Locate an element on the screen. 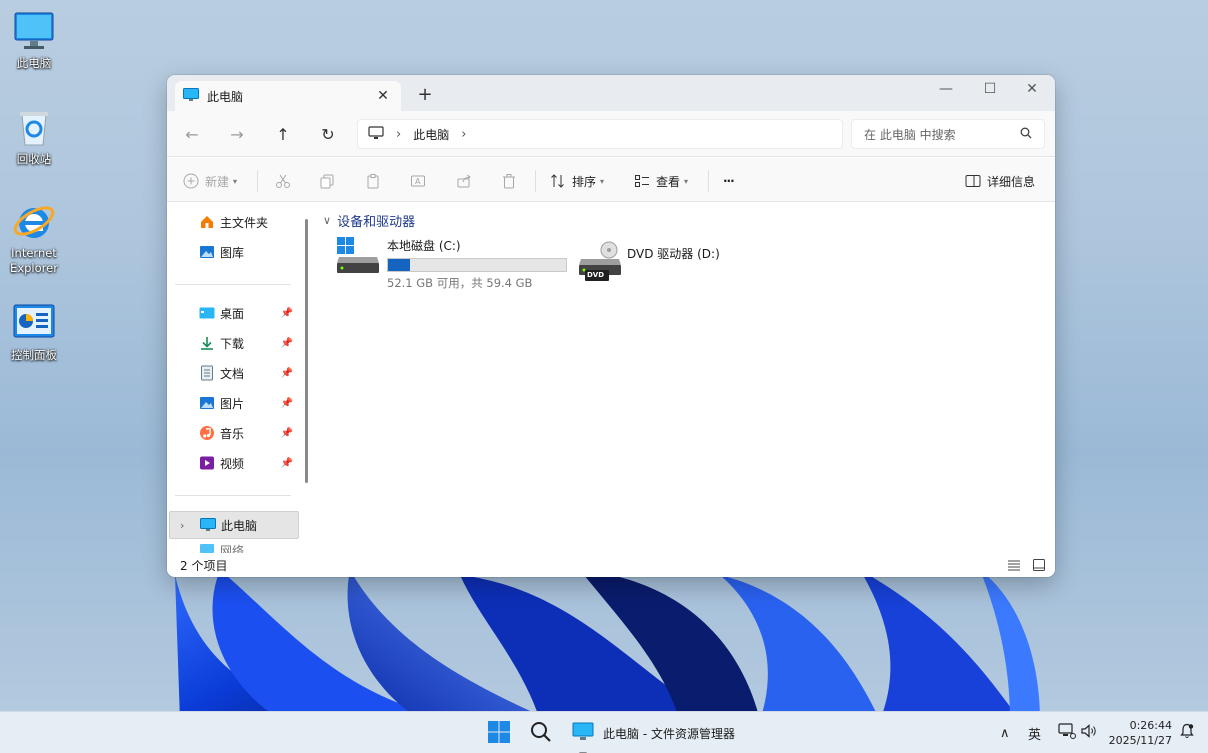 The image size is (1208, 753). download-icon is located at coordinates (207, 343).